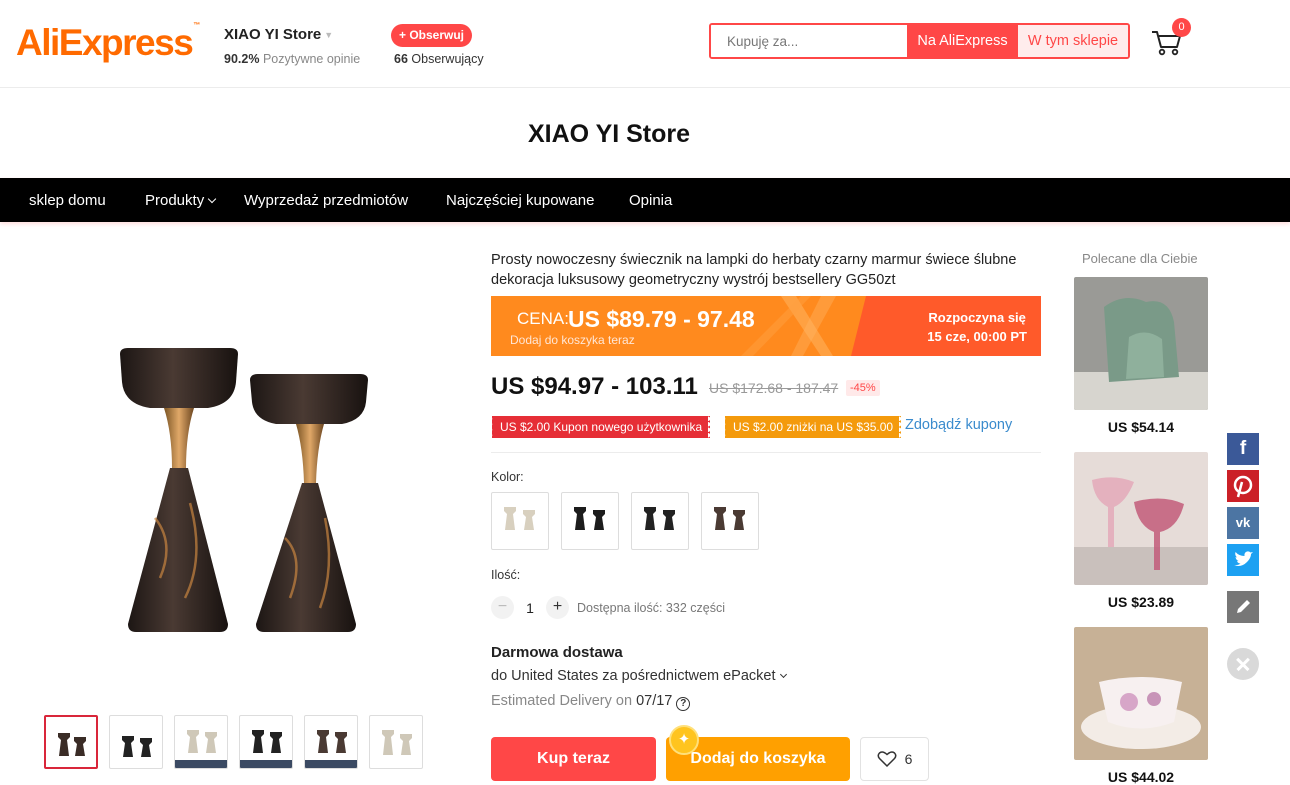 This screenshot has width=1290, height=785. I want to click on chevron-down-icon: ▼, so click(329, 35).